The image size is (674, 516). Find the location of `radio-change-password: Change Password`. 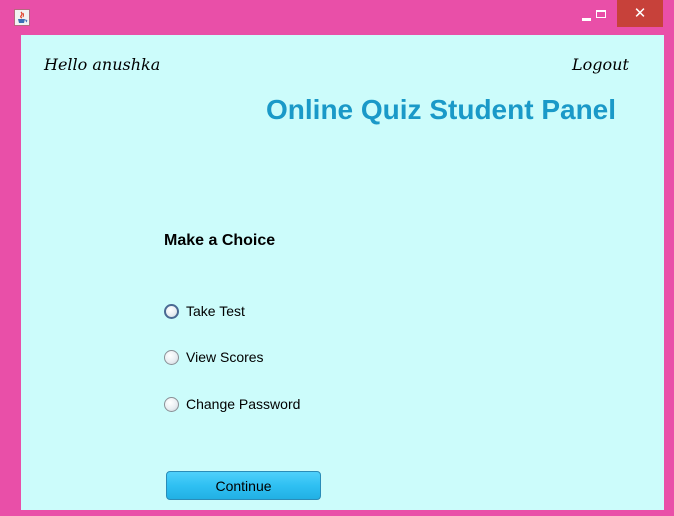

radio-change-password: Change Password is located at coordinates (232, 404).